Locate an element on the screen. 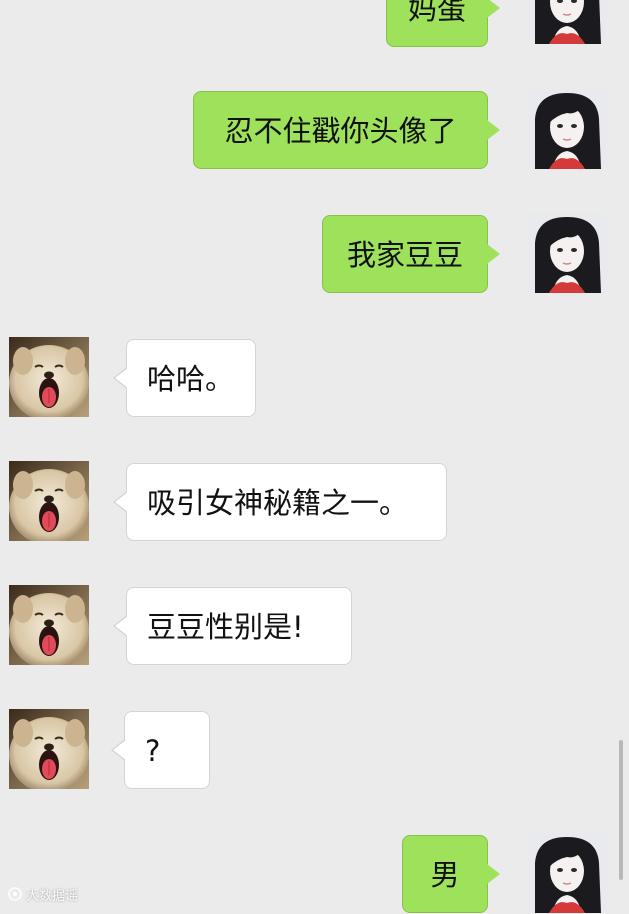 The image size is (629, 914). outgoing-message-bubble: 妈蛋 is located at coordinates (443, 23).